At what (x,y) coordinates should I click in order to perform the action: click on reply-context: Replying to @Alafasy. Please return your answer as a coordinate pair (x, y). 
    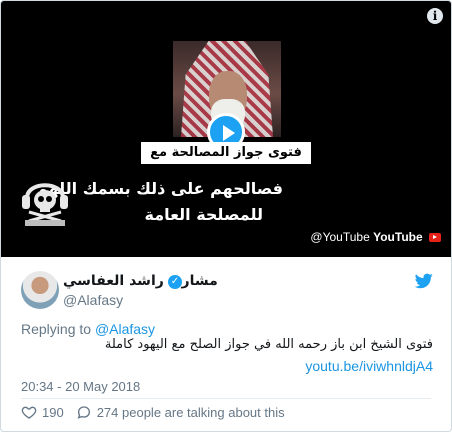
    Looking at the image, I should click on (88, 329).